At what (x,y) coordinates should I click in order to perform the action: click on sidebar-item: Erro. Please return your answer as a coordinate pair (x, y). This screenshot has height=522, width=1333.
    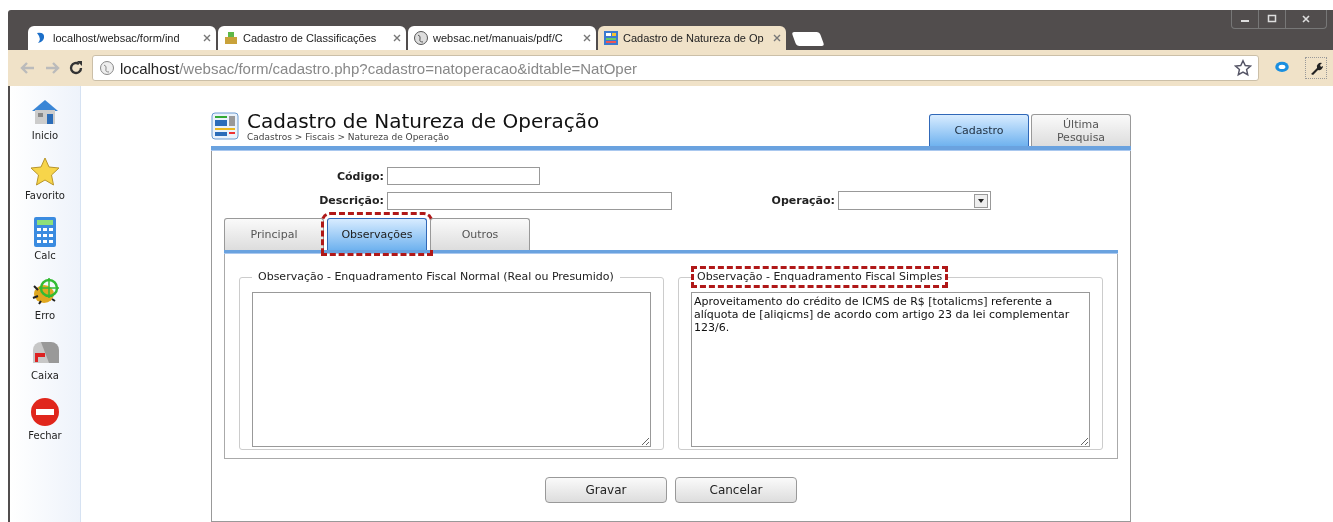
    Looking at the image, I should click on (45, 298).